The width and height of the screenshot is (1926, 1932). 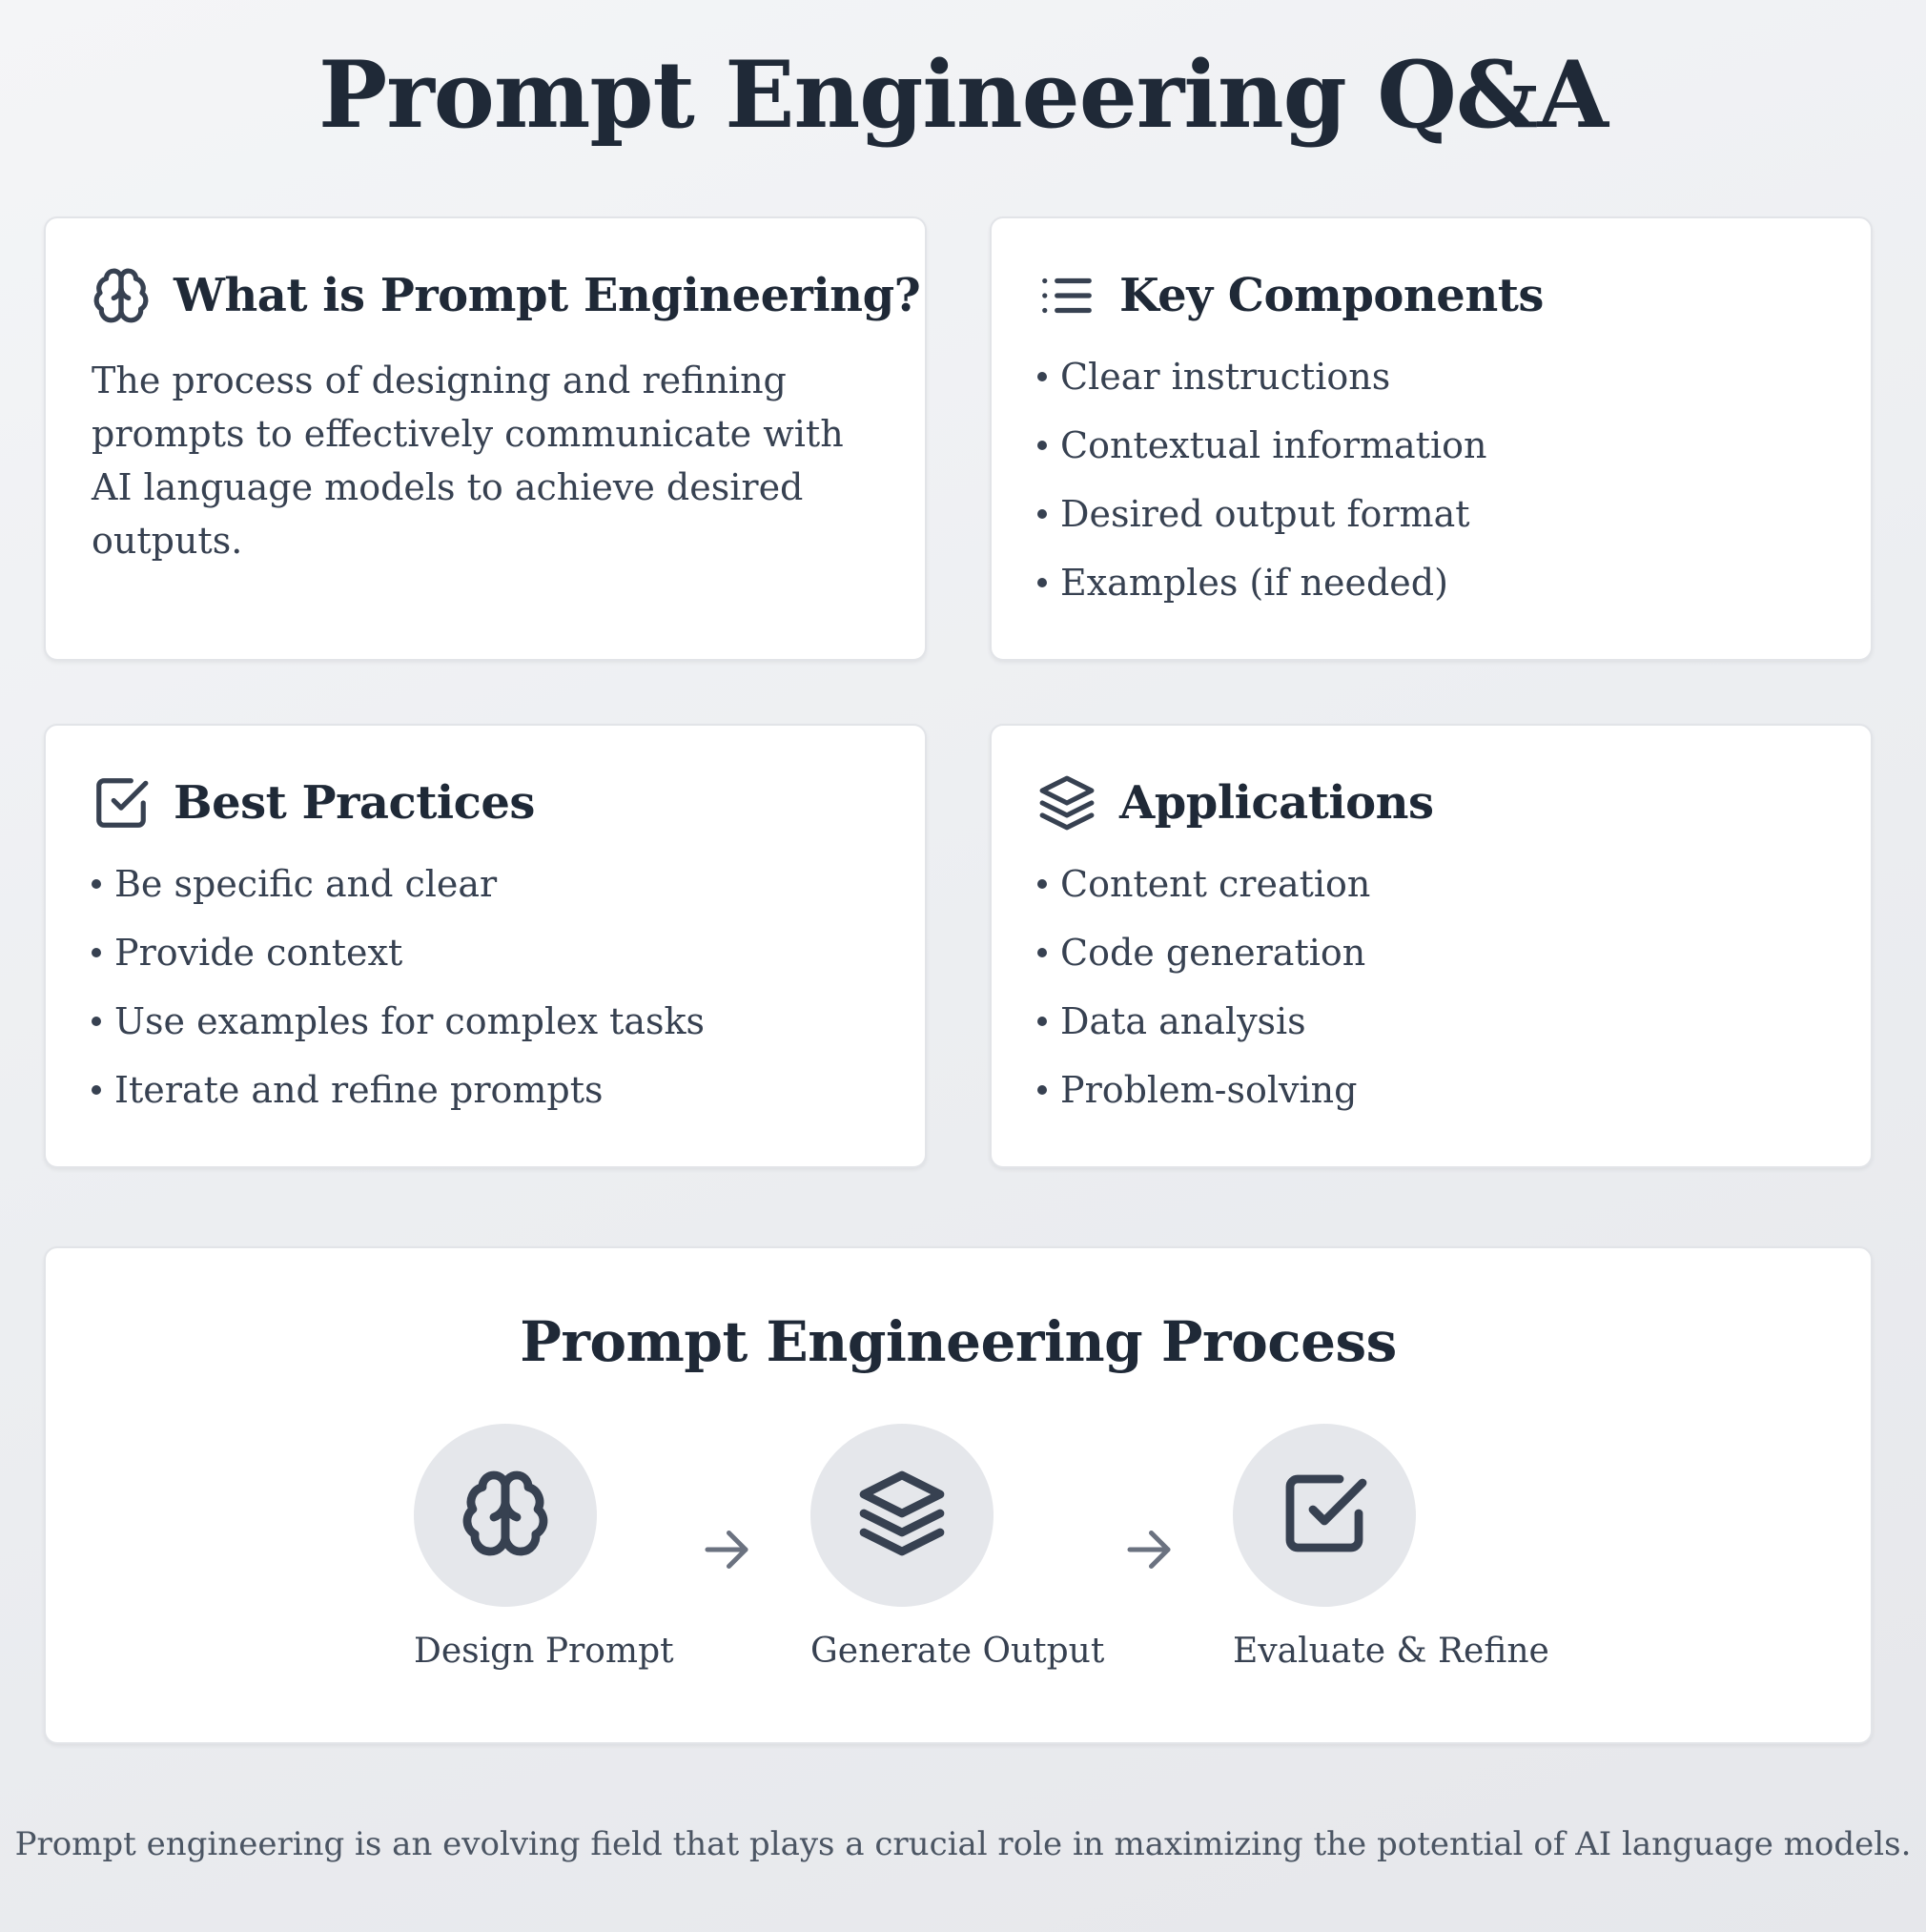 What do you see at coordinates (1431, 884) in the screenshot?
I see `list-item: Content creation` at bounding box center [1431, 884].